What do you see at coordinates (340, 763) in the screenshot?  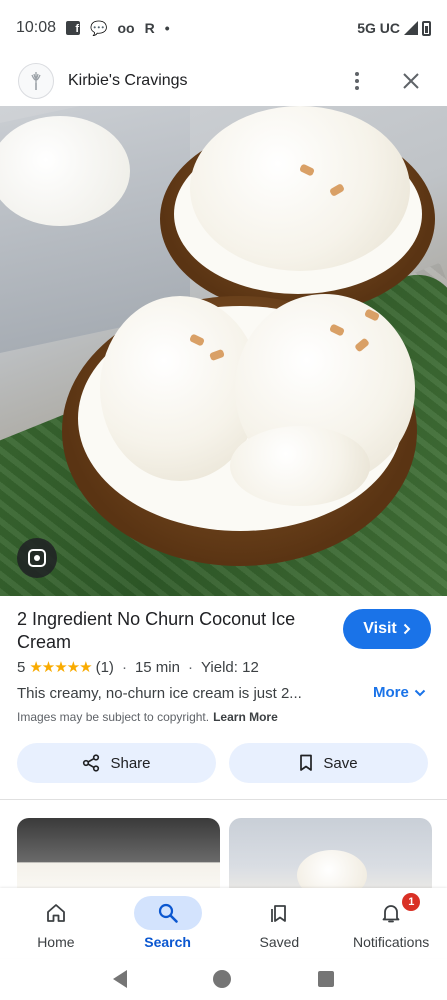 I see `save-label: Save` at bounding box center [340, 763].